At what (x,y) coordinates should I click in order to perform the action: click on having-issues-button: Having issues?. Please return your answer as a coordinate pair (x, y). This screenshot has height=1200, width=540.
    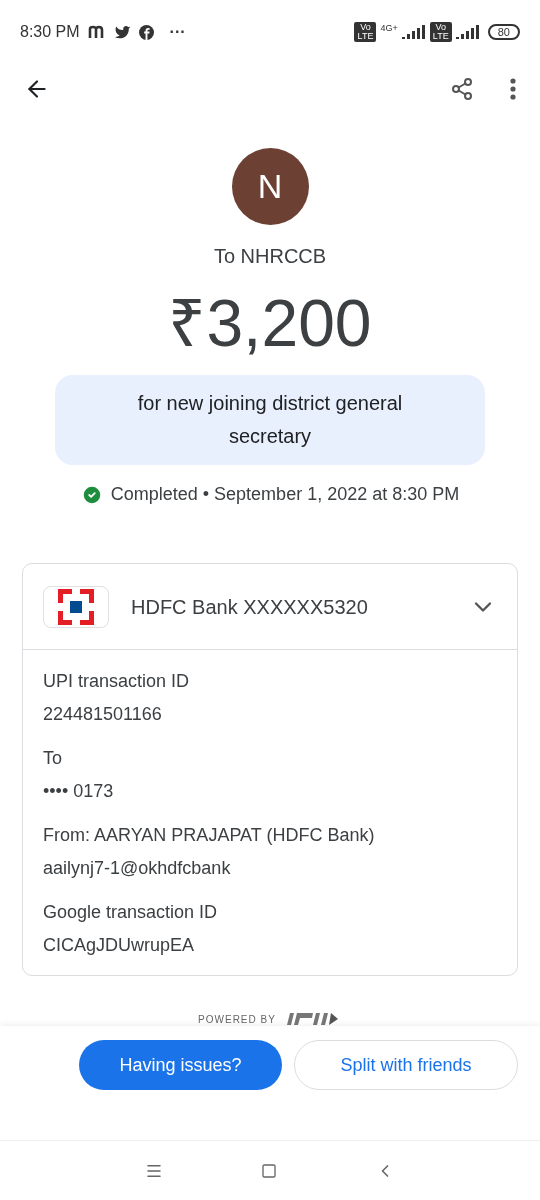
    Looking at the image, I should click on (181, 1065).